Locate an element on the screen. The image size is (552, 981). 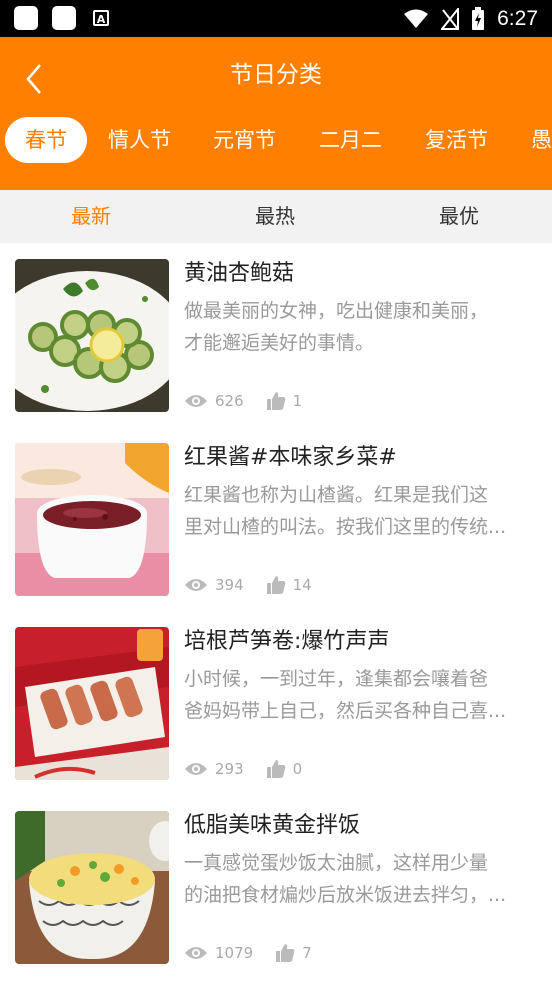
tab-eryue-er: 二月二 is located at coordinates (350, 140).